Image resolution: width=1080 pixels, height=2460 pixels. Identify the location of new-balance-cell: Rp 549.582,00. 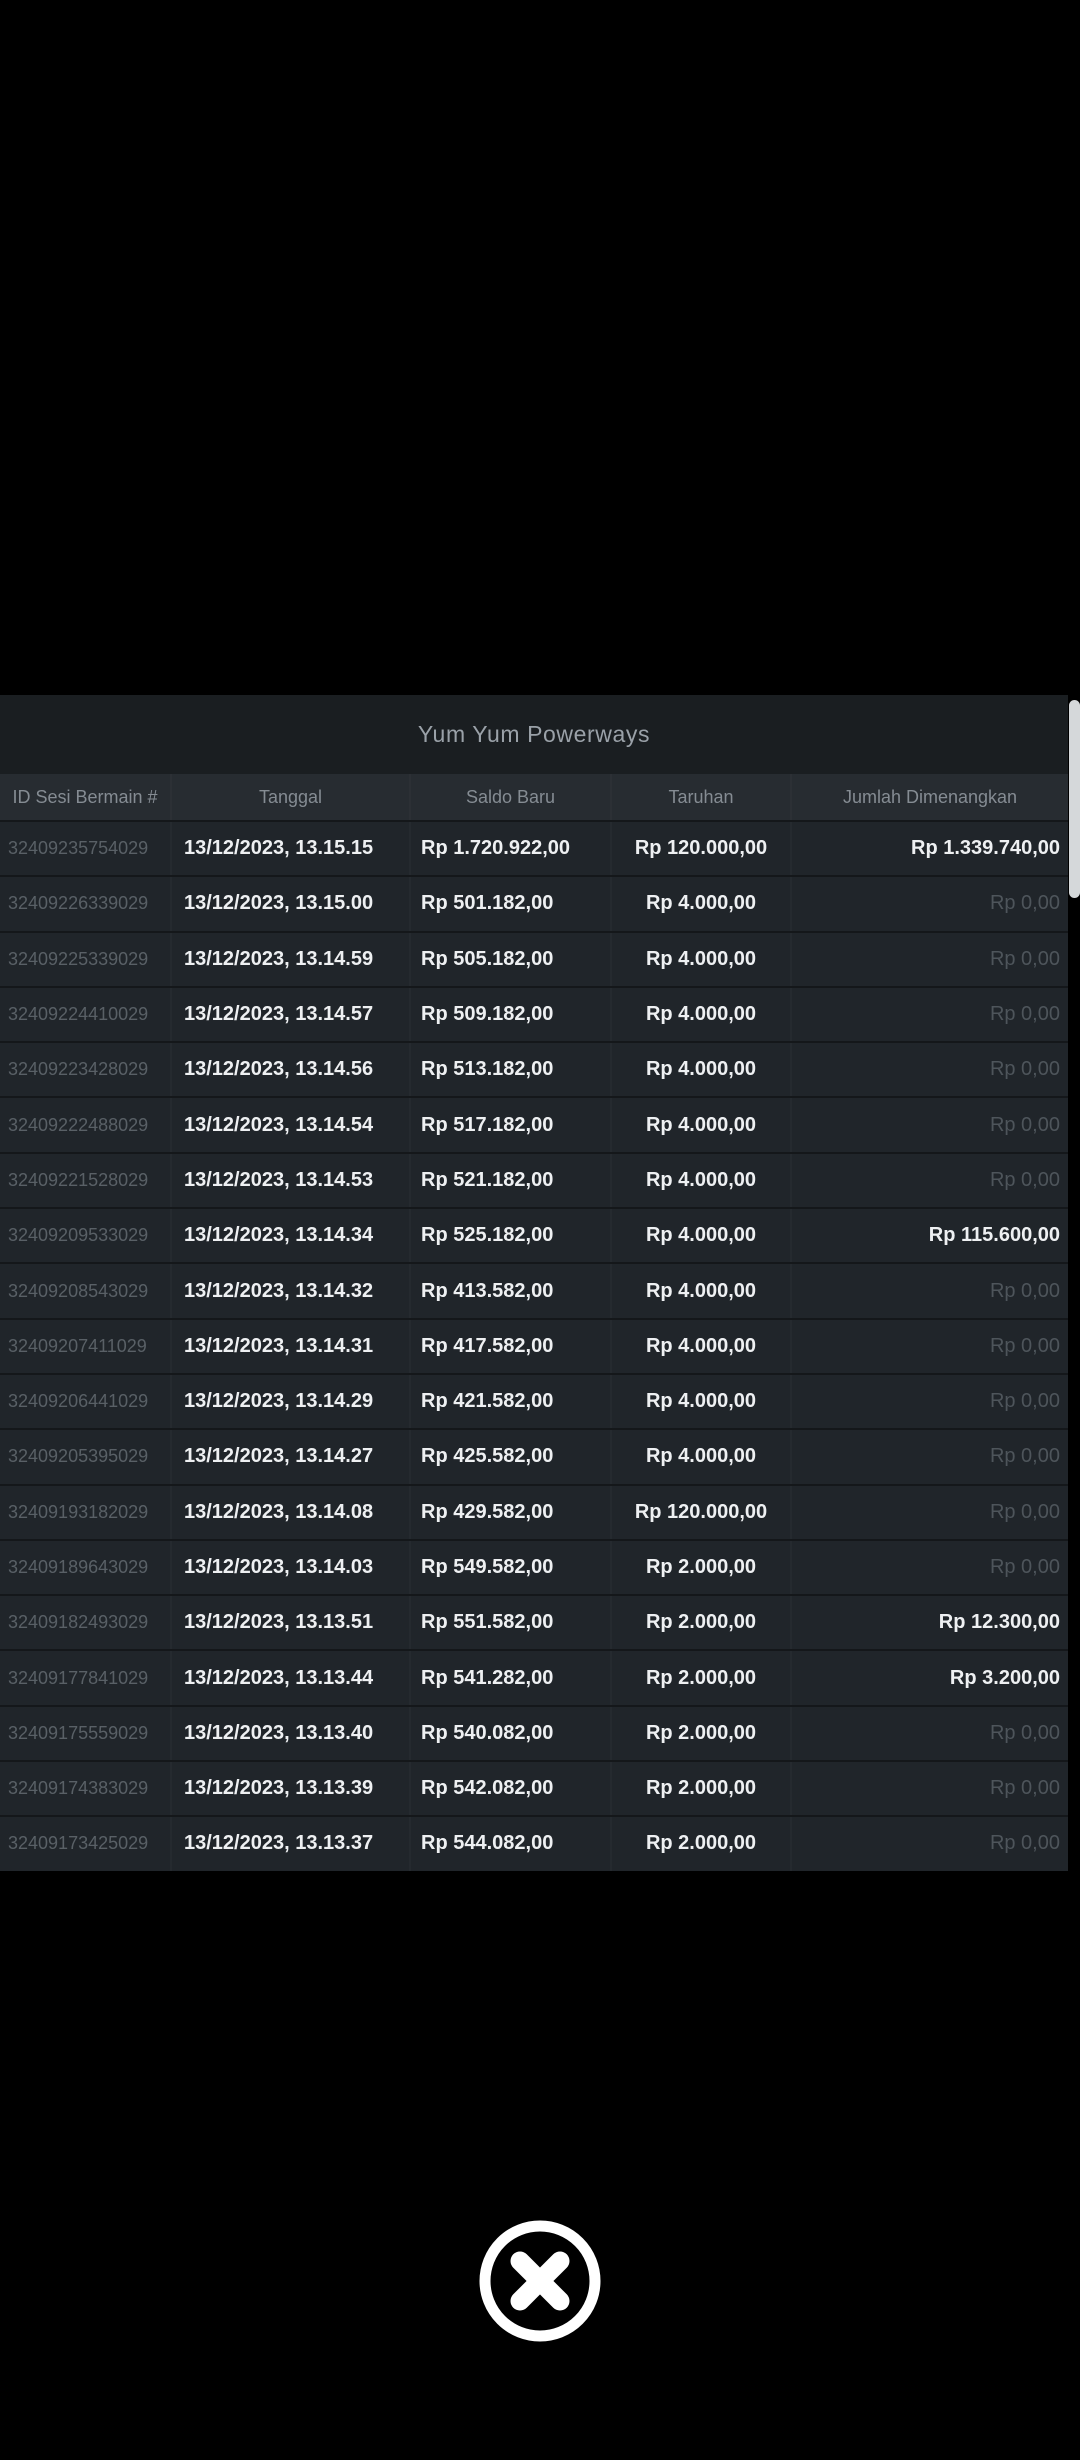
(509, 1567).